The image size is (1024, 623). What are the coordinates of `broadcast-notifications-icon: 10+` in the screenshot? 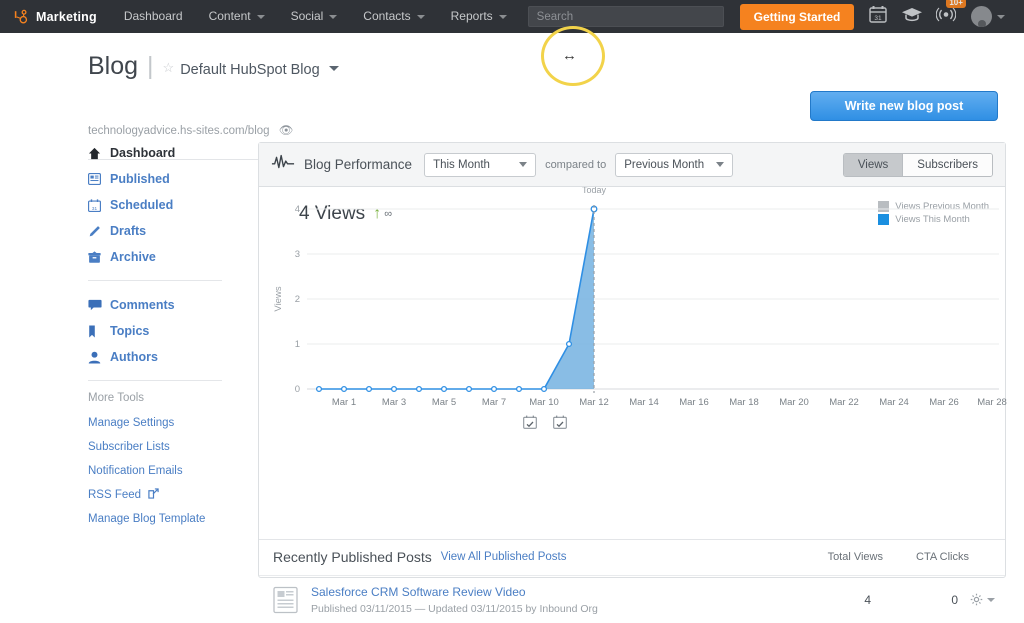 It's located at (950, 14).